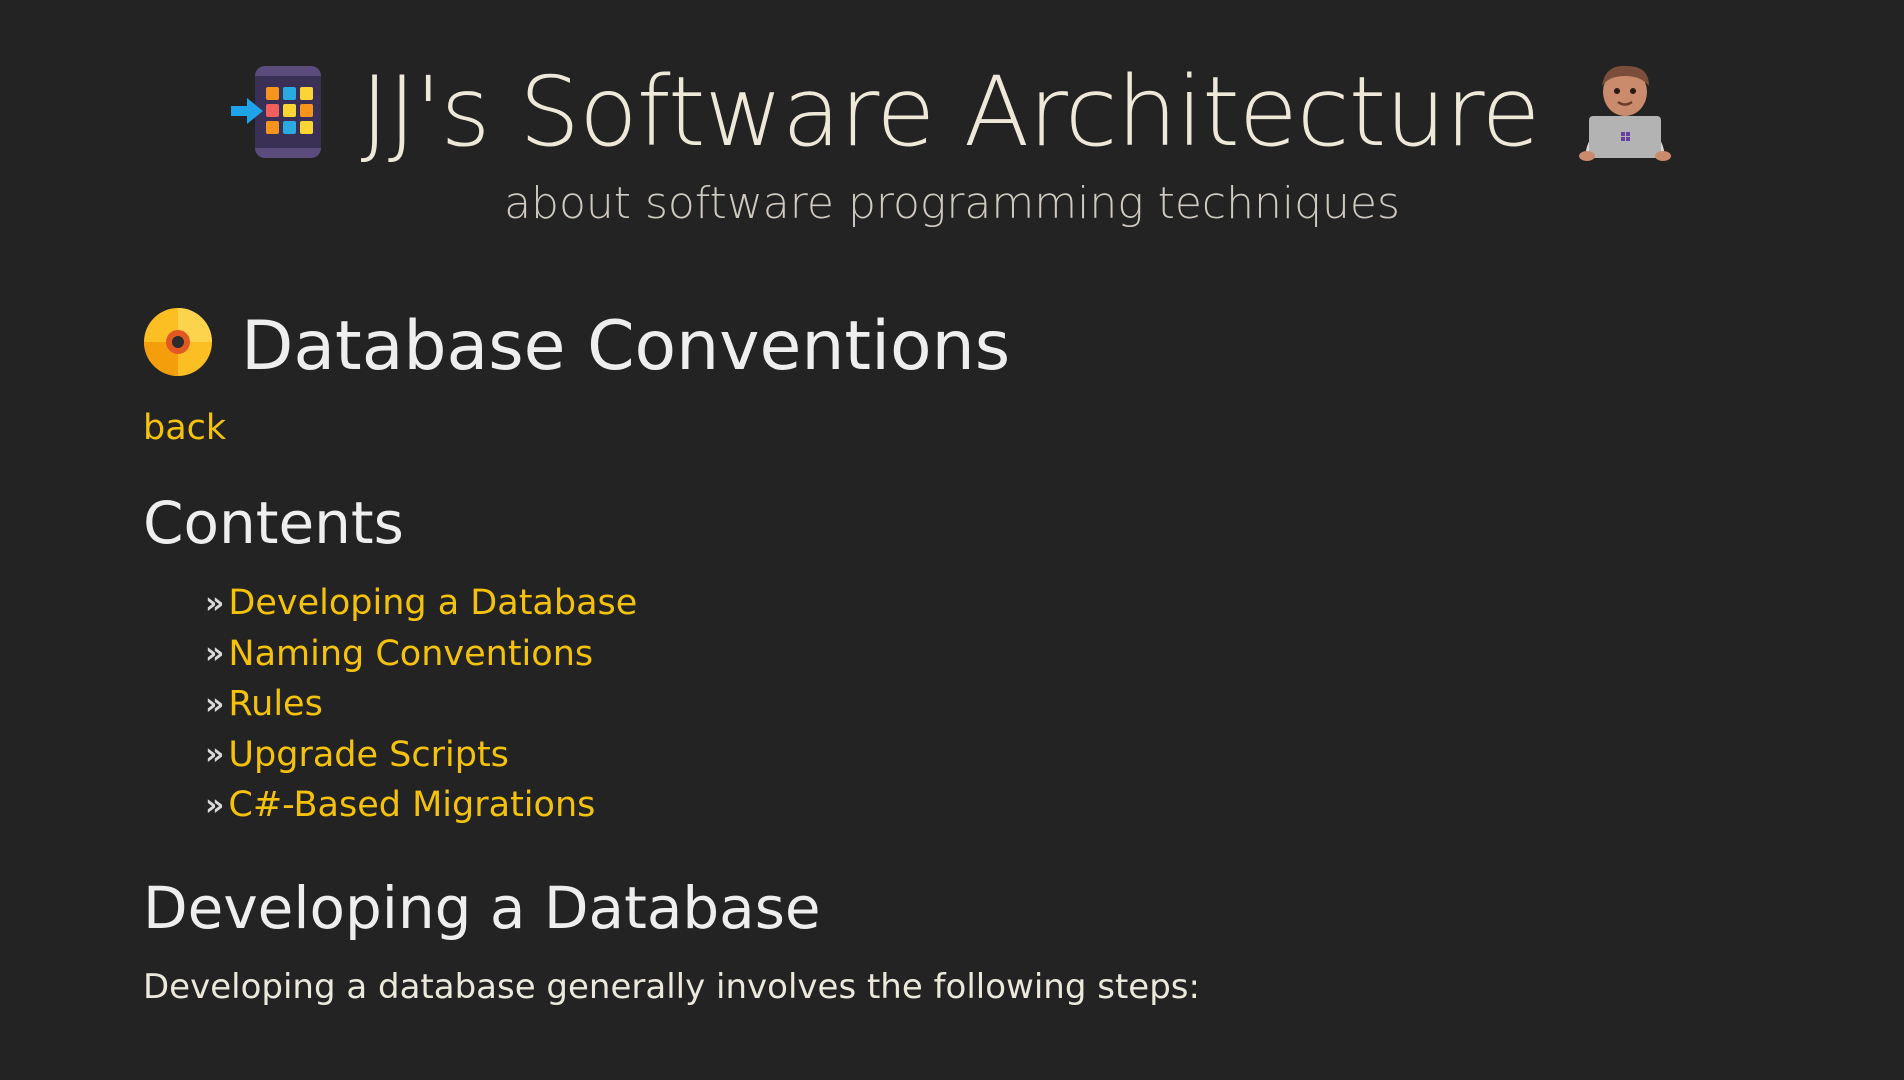 This screenshot has height=1080, width=1904. I want to click on app-grid-enter-icon, so click(277, 112).